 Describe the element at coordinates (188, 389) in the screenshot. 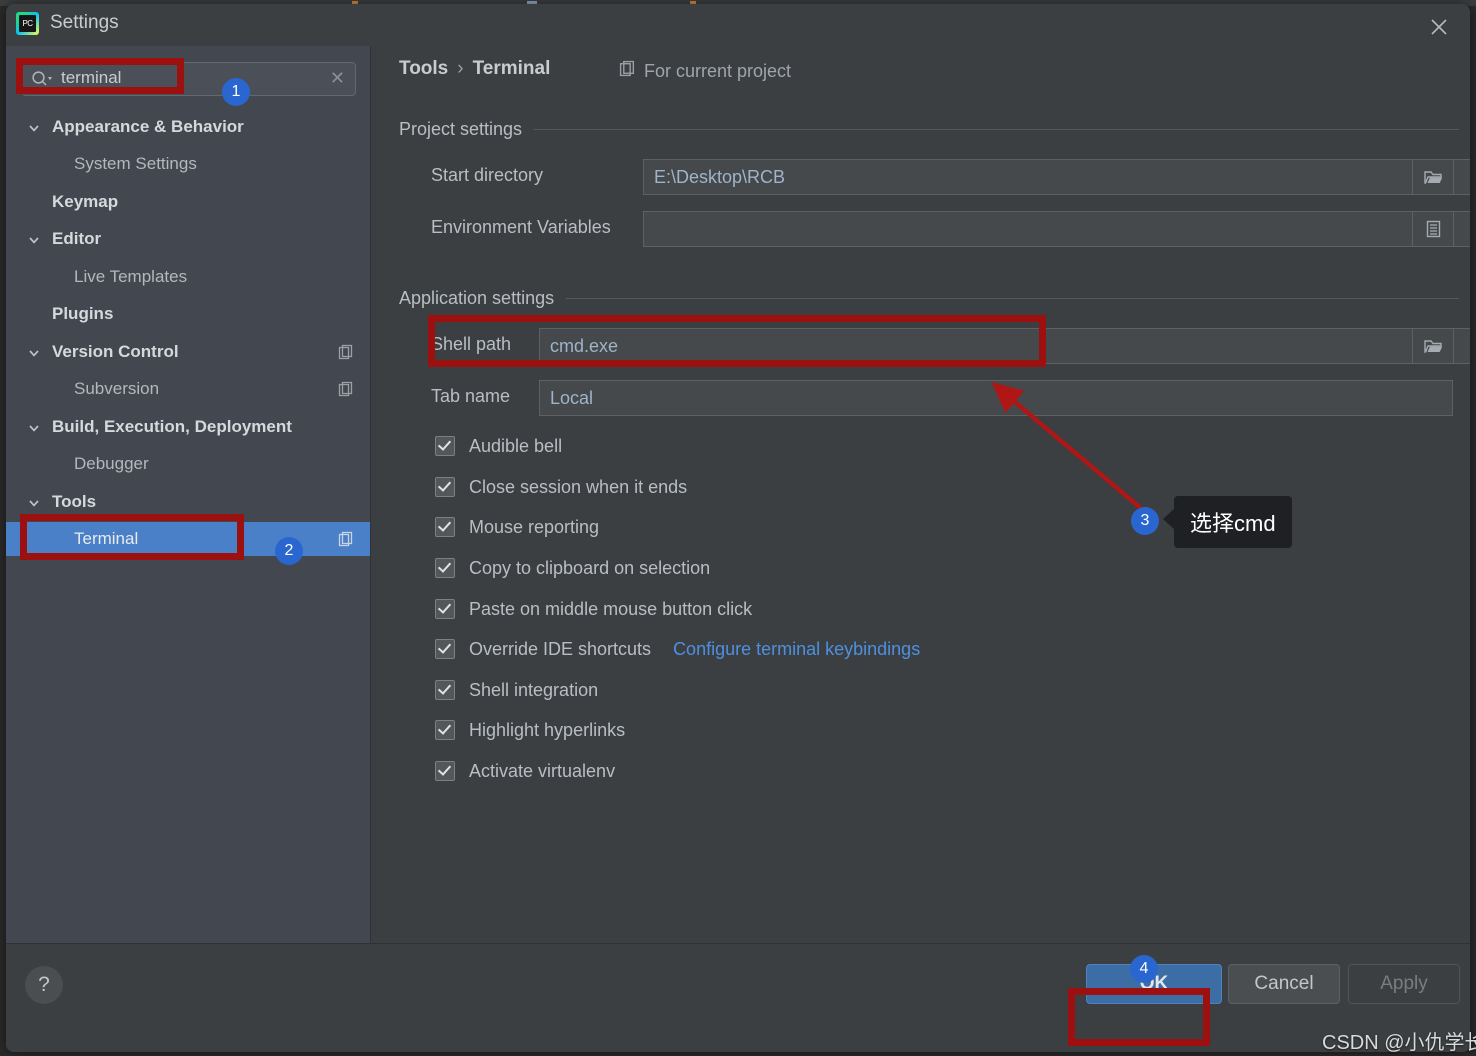

I see `sidebar-item-subversion: Subversion` at that location.